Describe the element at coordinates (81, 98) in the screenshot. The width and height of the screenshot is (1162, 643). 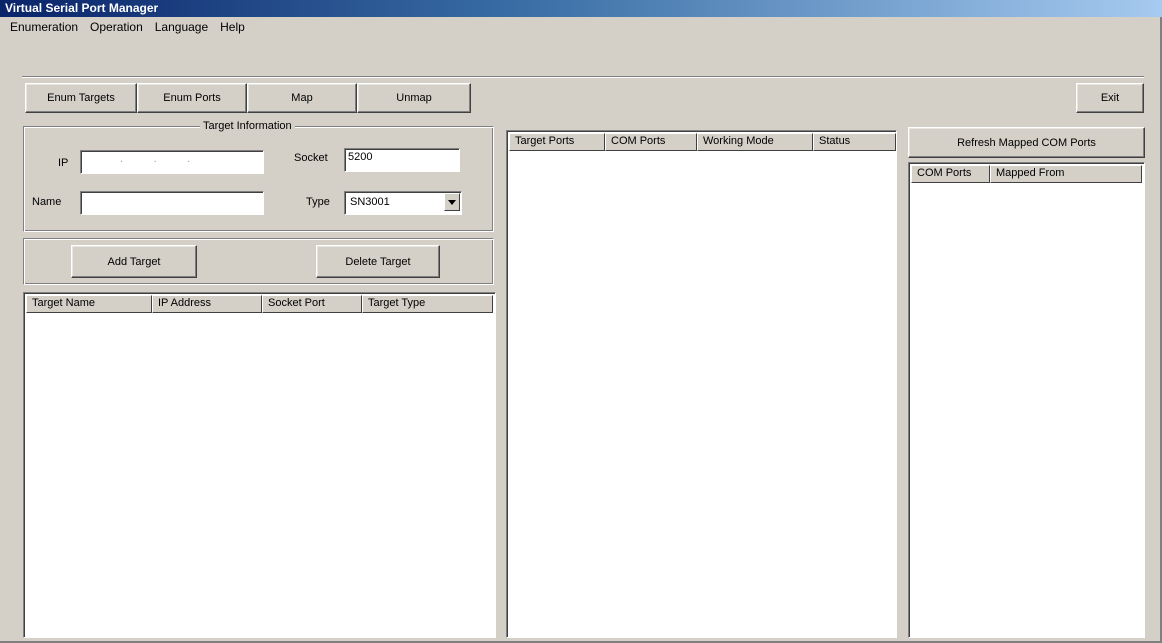
I see `enum-targets-button: Enum Targets` at that location.